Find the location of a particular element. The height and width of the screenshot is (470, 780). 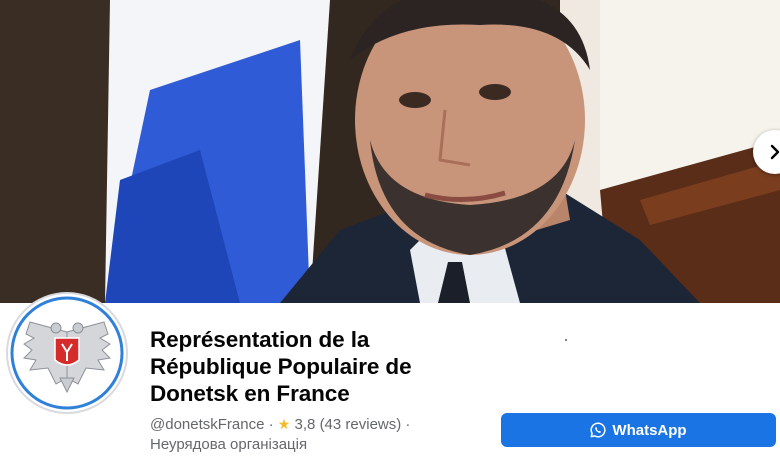

whatsapp-label: WhatsApp is located at coordinates (649, 430).